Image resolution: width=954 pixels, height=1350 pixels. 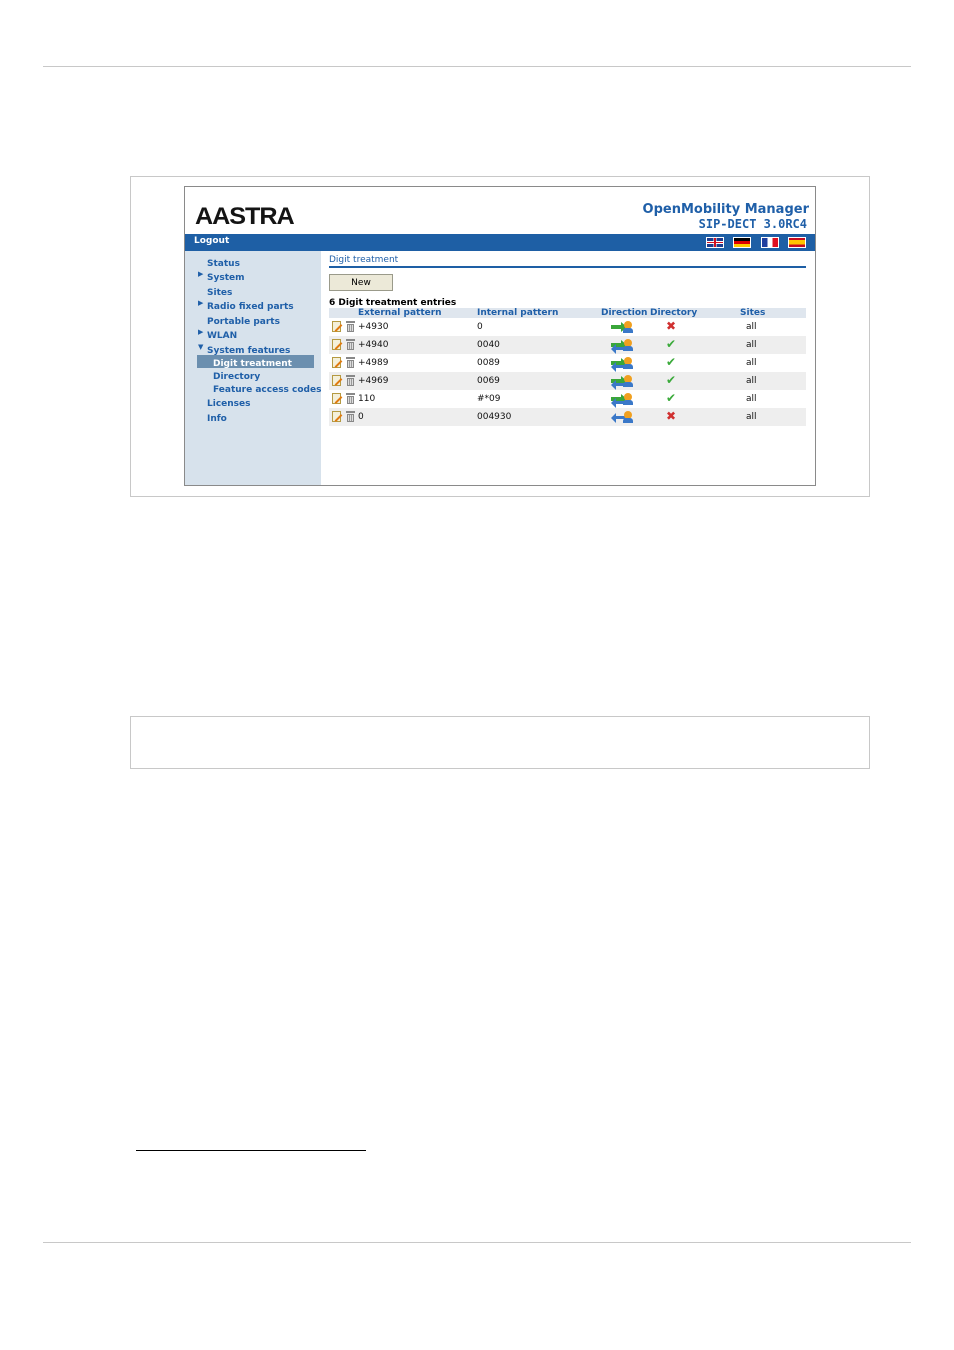 I want to click on section-divider, so click(x=567, y=267).